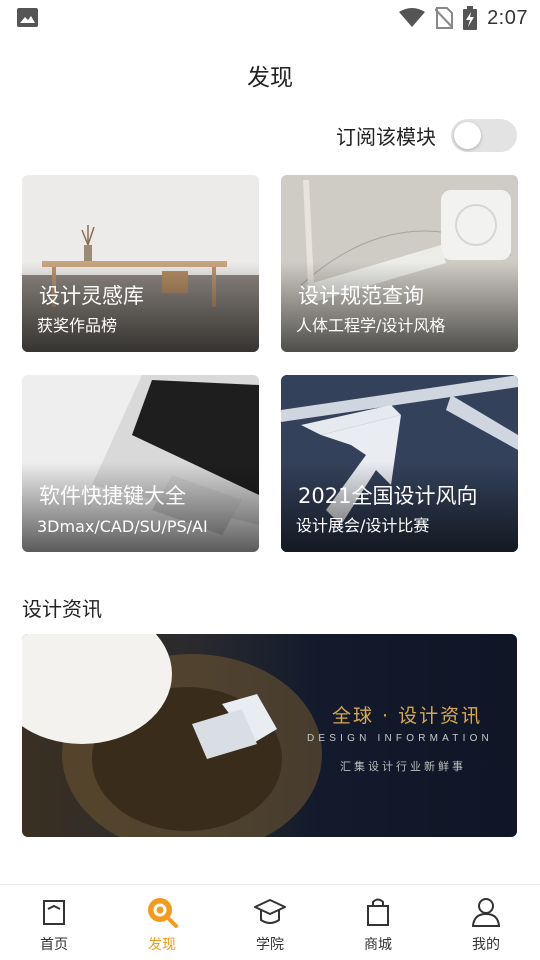 The width and height of the screenshot is (540, 960). I want to click on nav-home: 首页, so click(54, 922).